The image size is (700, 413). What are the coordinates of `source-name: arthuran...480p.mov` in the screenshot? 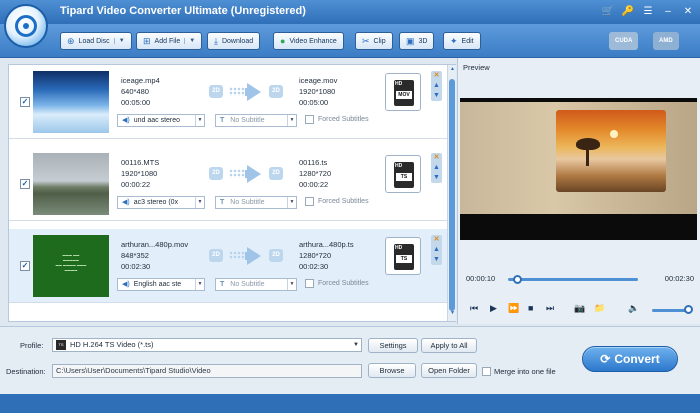 It's located at (155, 244).